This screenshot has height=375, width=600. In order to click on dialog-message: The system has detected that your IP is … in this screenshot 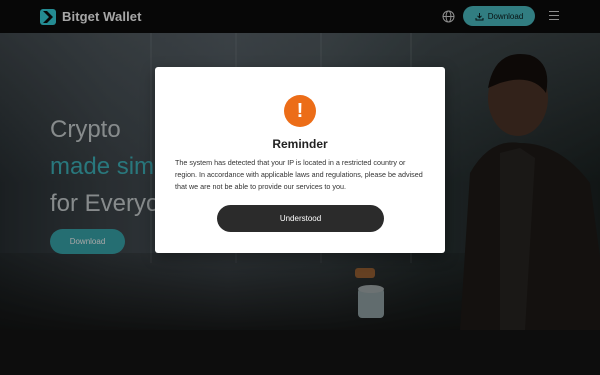, I will do `click(299, 174)`.